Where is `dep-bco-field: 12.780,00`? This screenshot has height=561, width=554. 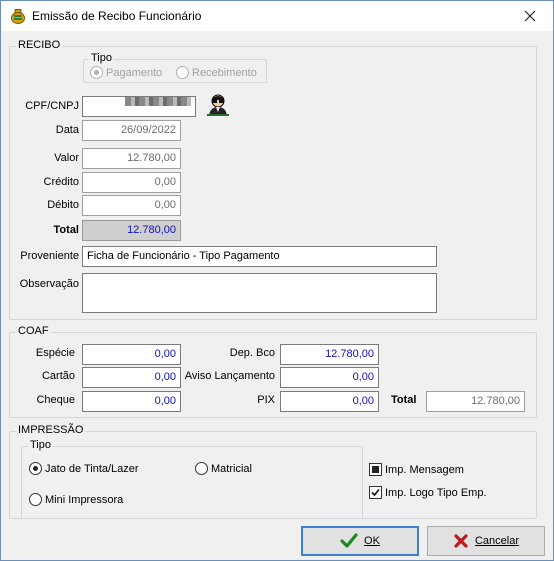 dep-bco-field: 12.780,00 is located at coordinates (329, 354).